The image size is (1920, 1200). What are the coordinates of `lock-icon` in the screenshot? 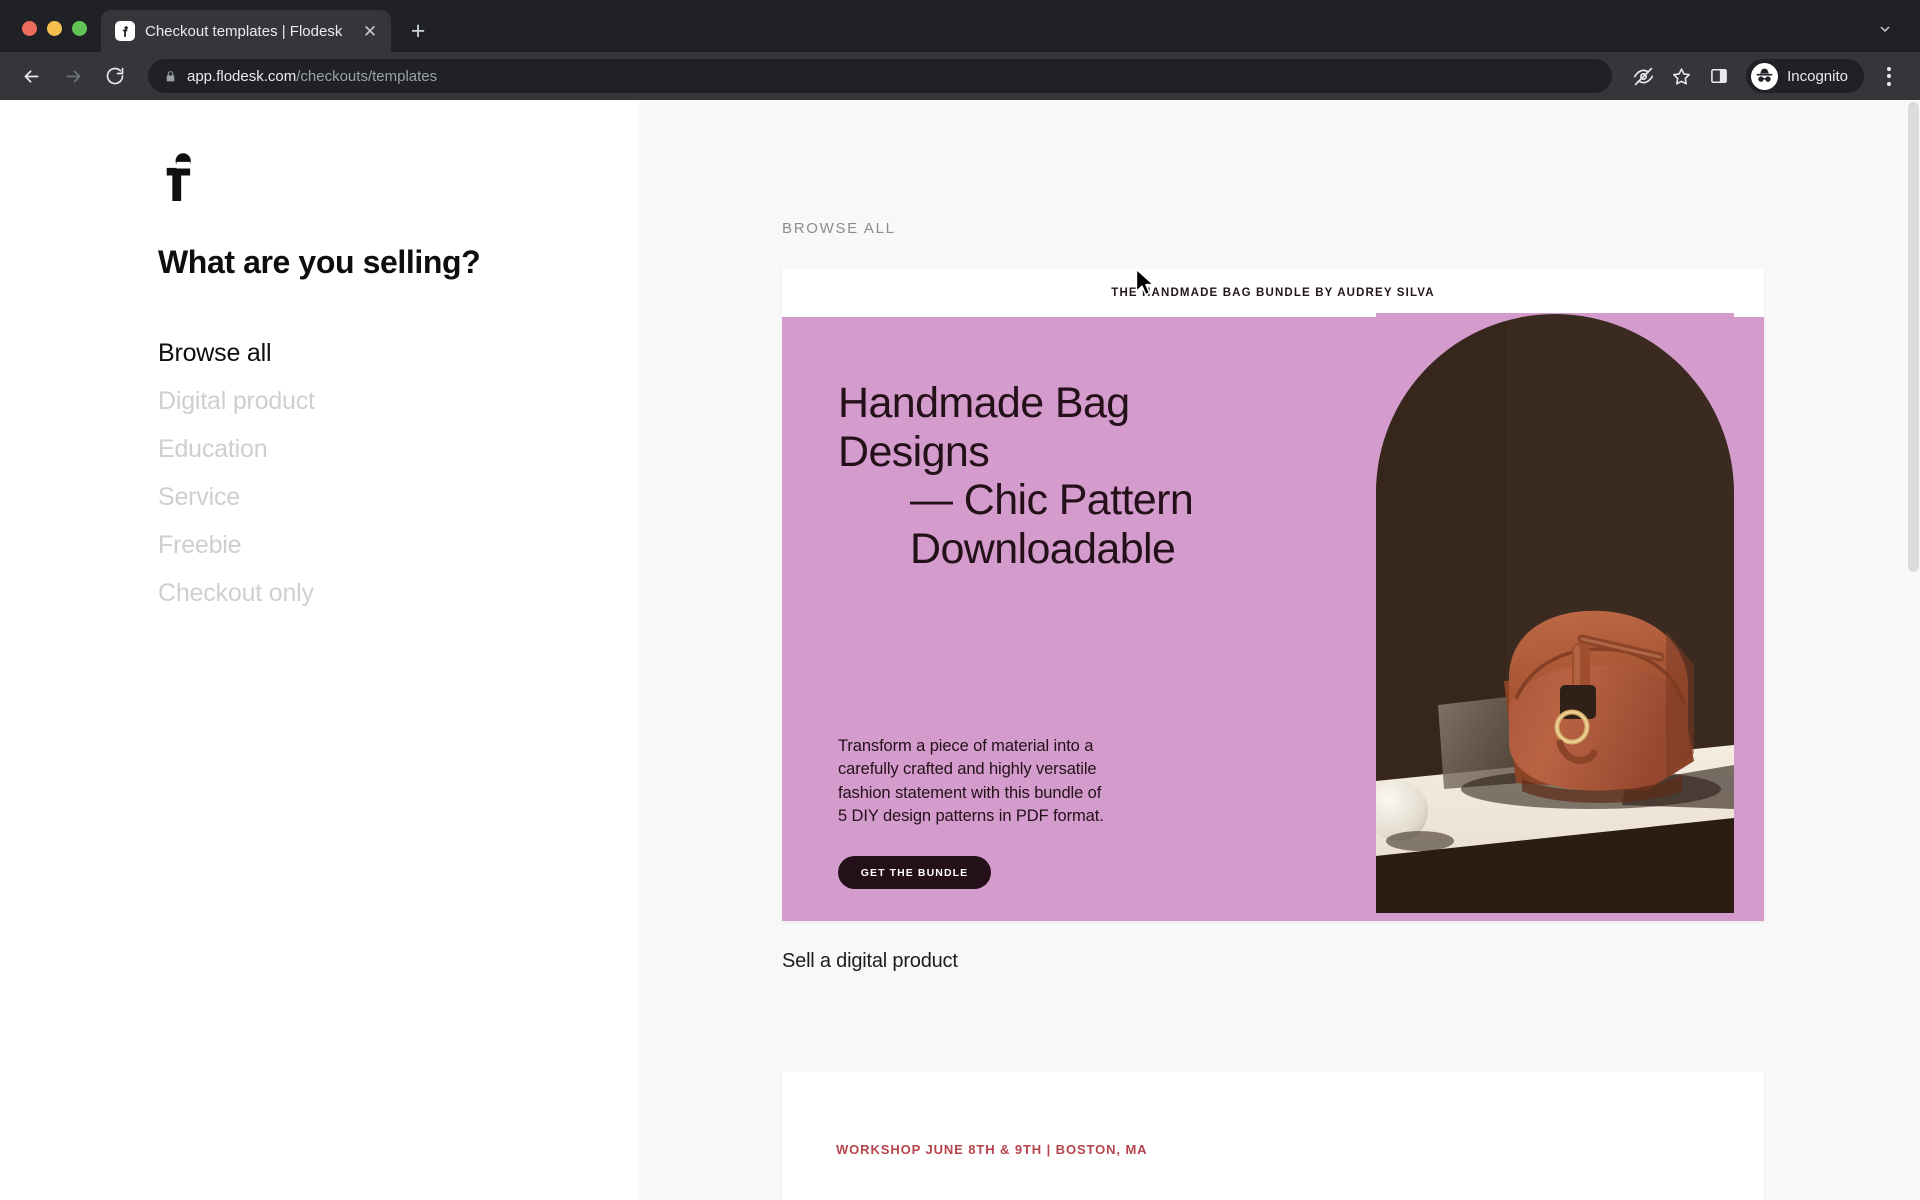 It's located at (170, 76).